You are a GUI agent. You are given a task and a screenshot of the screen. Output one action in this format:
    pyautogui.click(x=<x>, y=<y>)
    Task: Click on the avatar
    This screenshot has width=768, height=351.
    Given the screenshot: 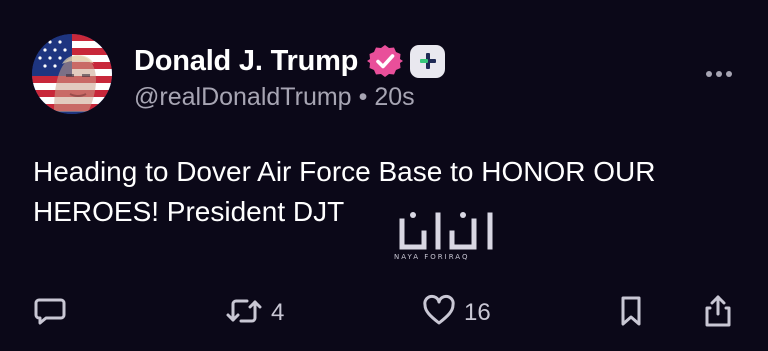 What is the action you would take?
    pyautogui.click(x=72, y=74)
    